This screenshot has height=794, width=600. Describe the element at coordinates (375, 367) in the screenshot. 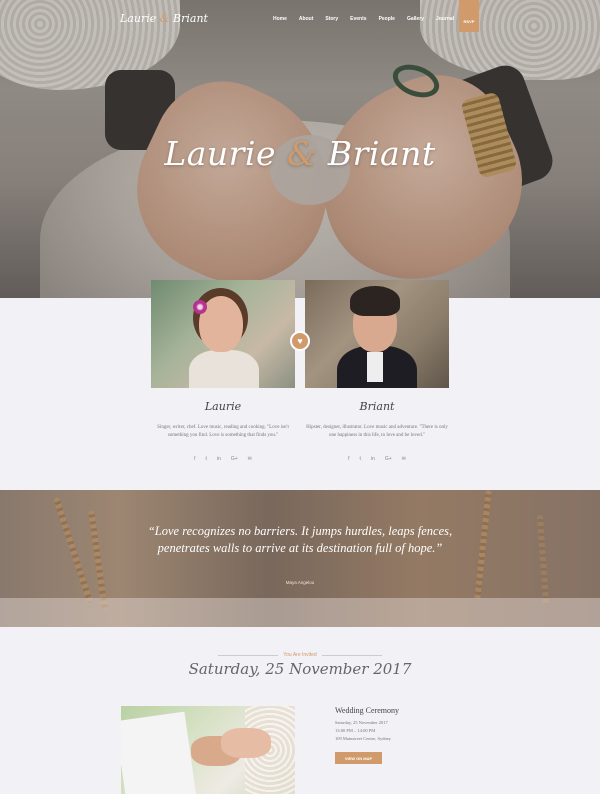

I see `groom-shirt` at that location.